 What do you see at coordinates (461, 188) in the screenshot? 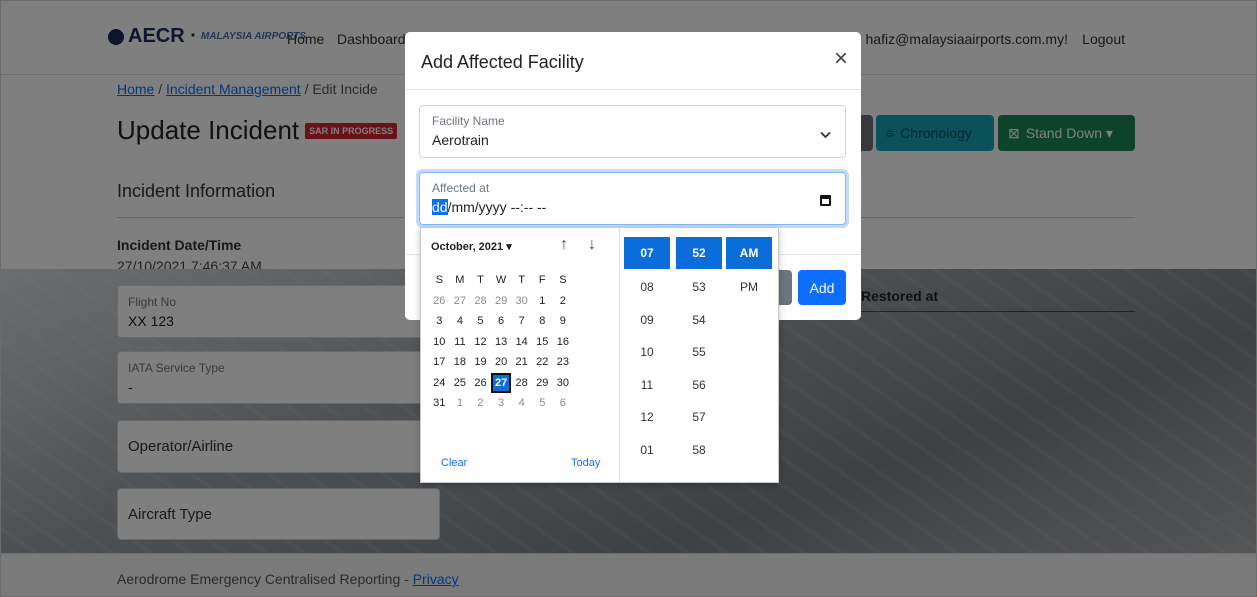
I see `affected-at-label: Affected at` at bounding box center [461, 188].